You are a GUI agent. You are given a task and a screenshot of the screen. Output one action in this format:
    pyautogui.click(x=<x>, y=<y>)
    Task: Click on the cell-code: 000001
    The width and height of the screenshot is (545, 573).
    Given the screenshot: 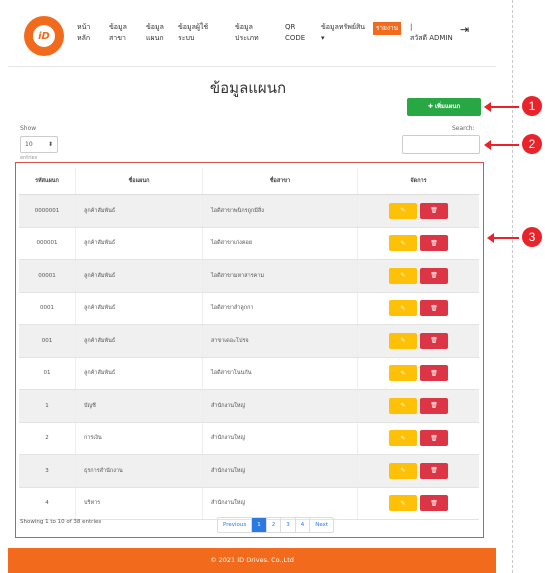 What is the action you would take?
    pyautogui.click(x=47, y=243)
    